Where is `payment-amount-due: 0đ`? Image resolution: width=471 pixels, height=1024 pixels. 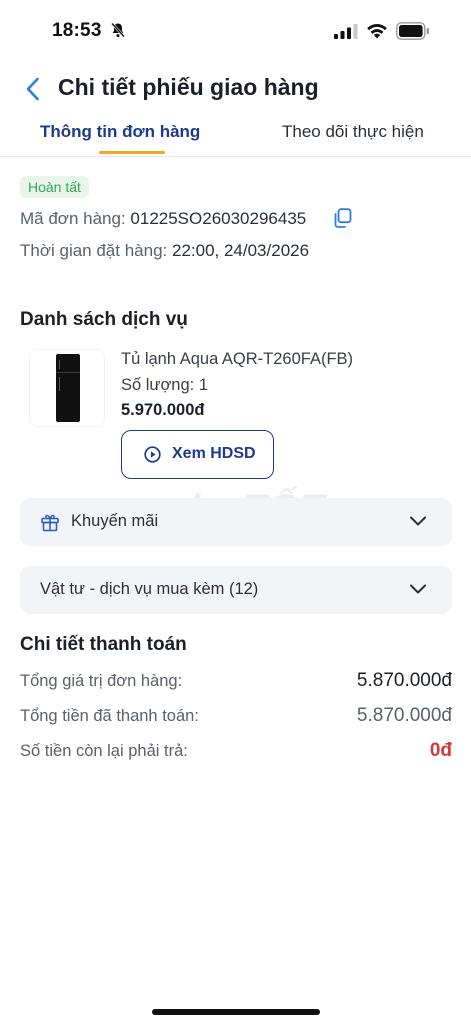
payment-amount-due: 0đ is located at coordinates (440, 750).